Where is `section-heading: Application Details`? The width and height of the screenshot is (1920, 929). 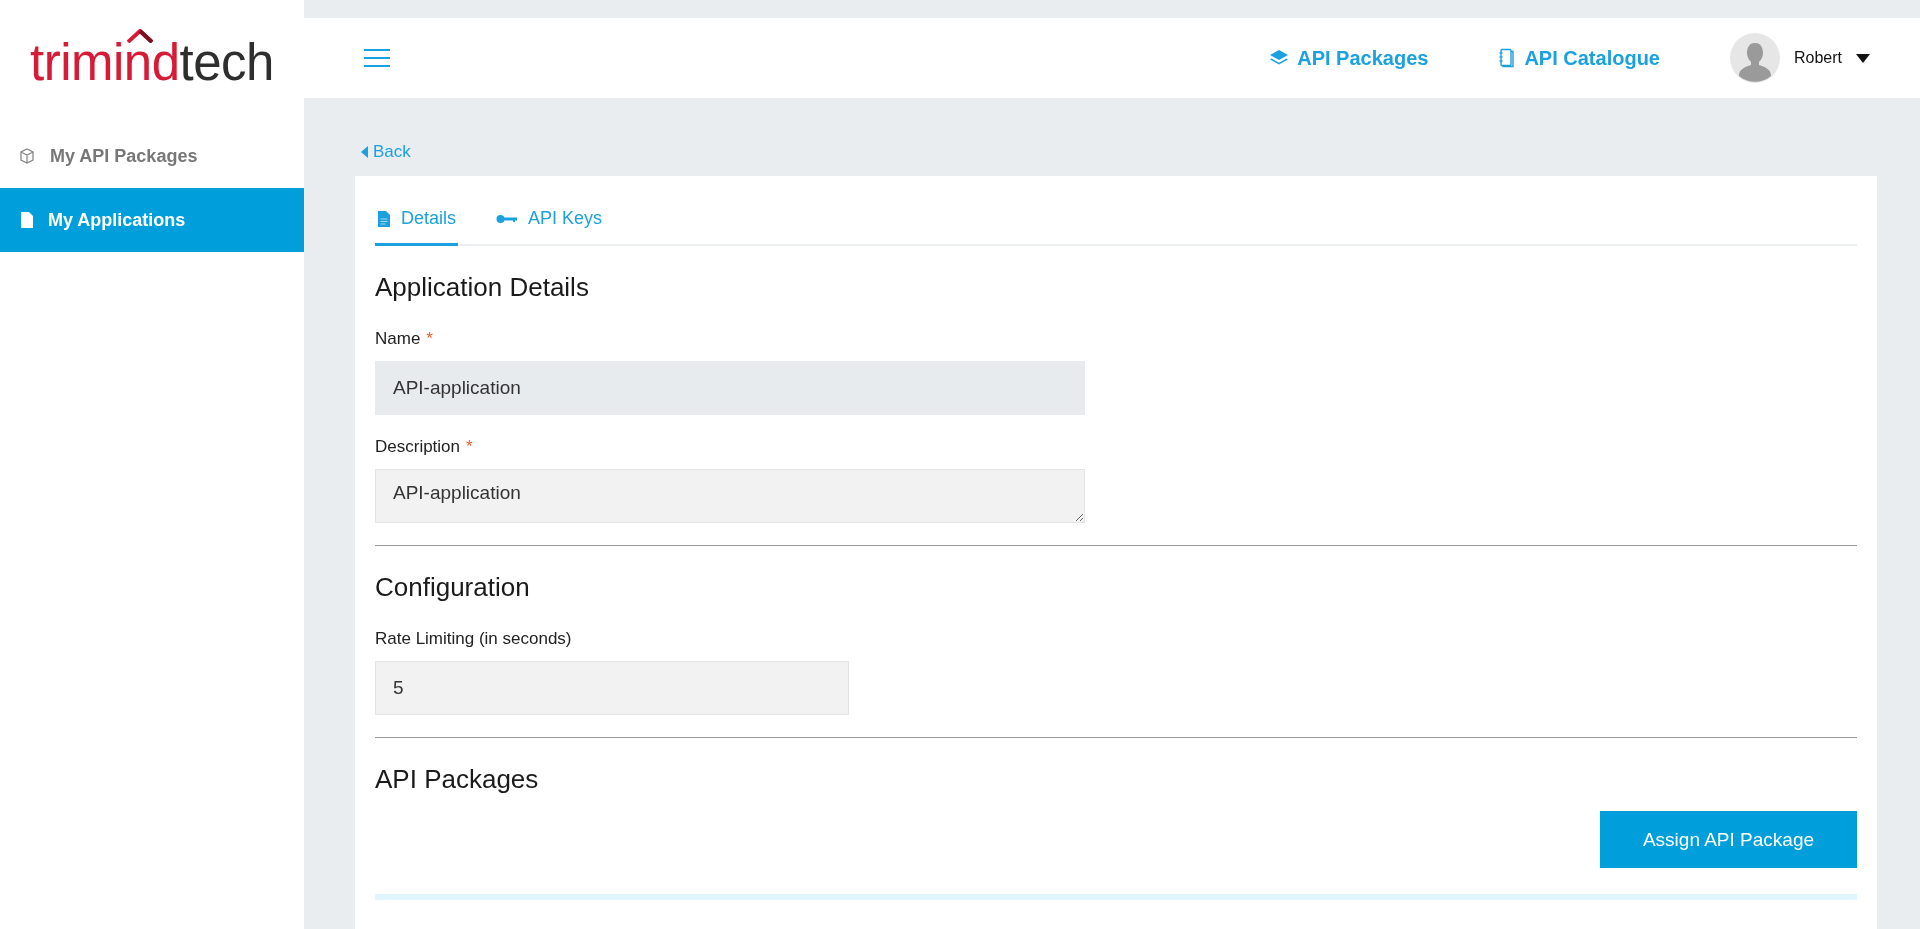
section-heading: Application Details is located at coordinates (482, 287).